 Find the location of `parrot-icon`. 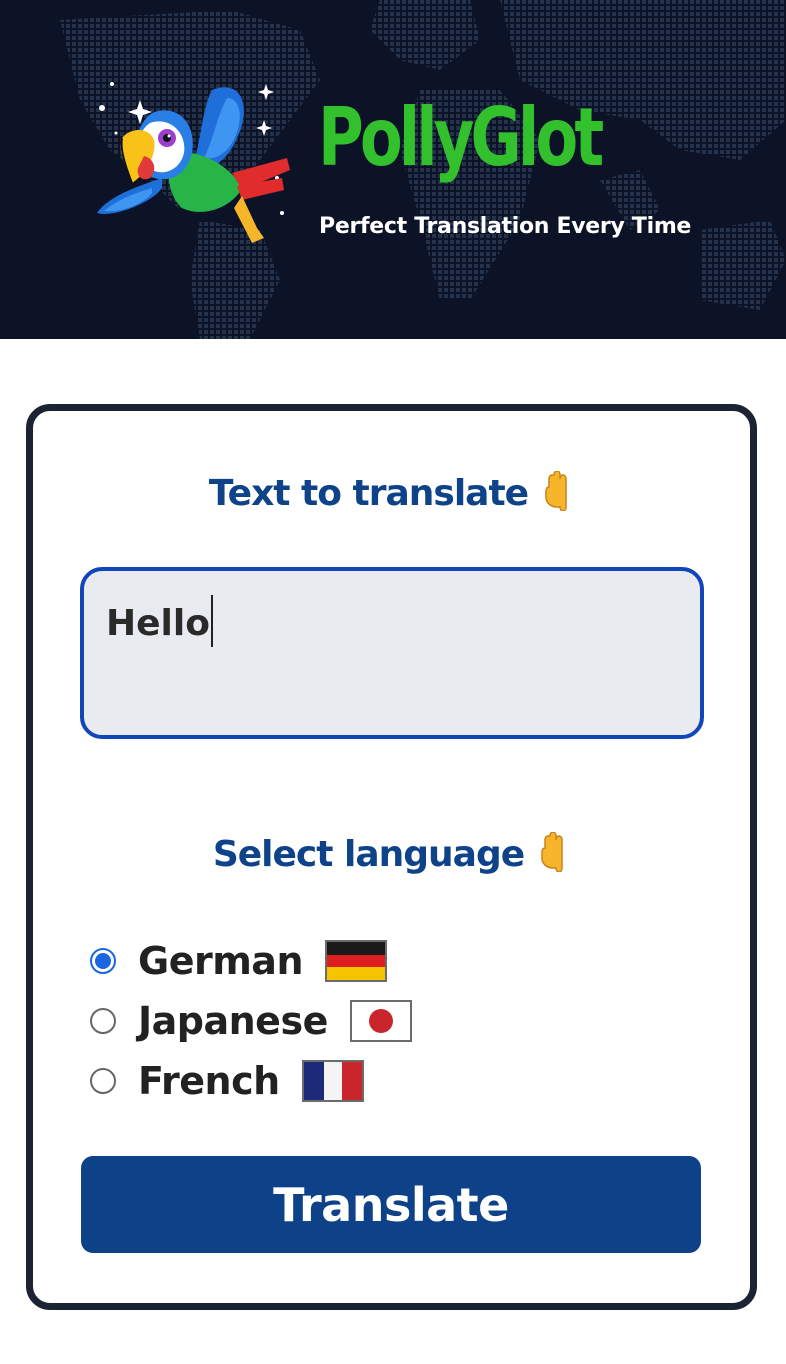

parrot-icon is located at coordinates (193, 162).